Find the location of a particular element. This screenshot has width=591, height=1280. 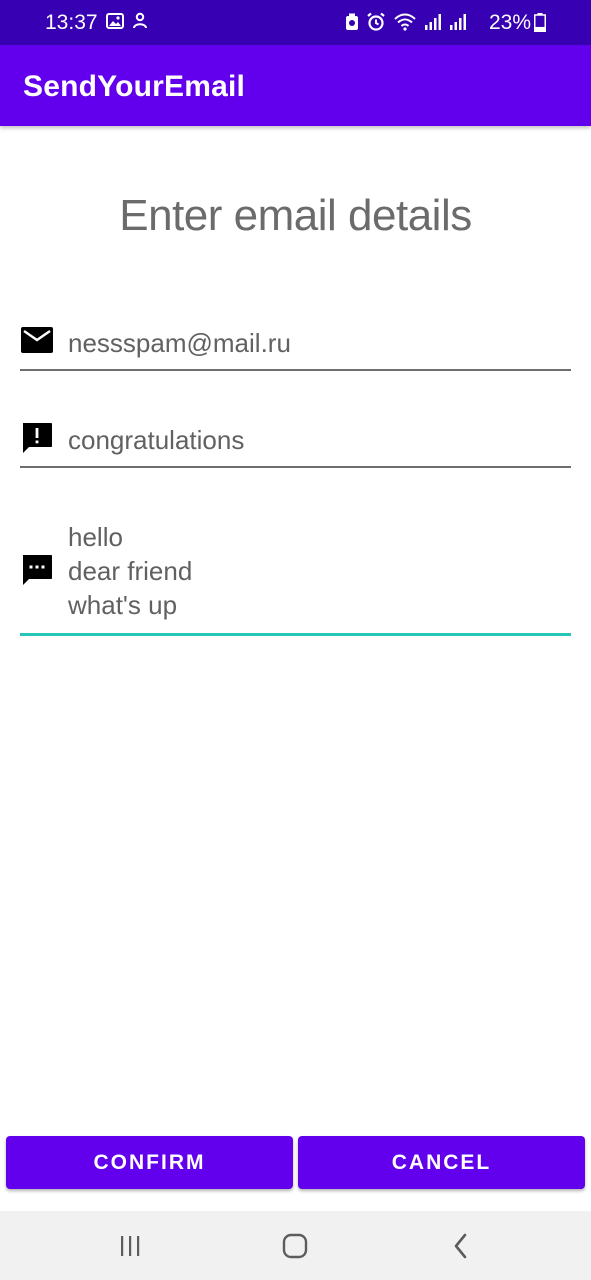

wifi-icon is located at coordinates (405, 24).